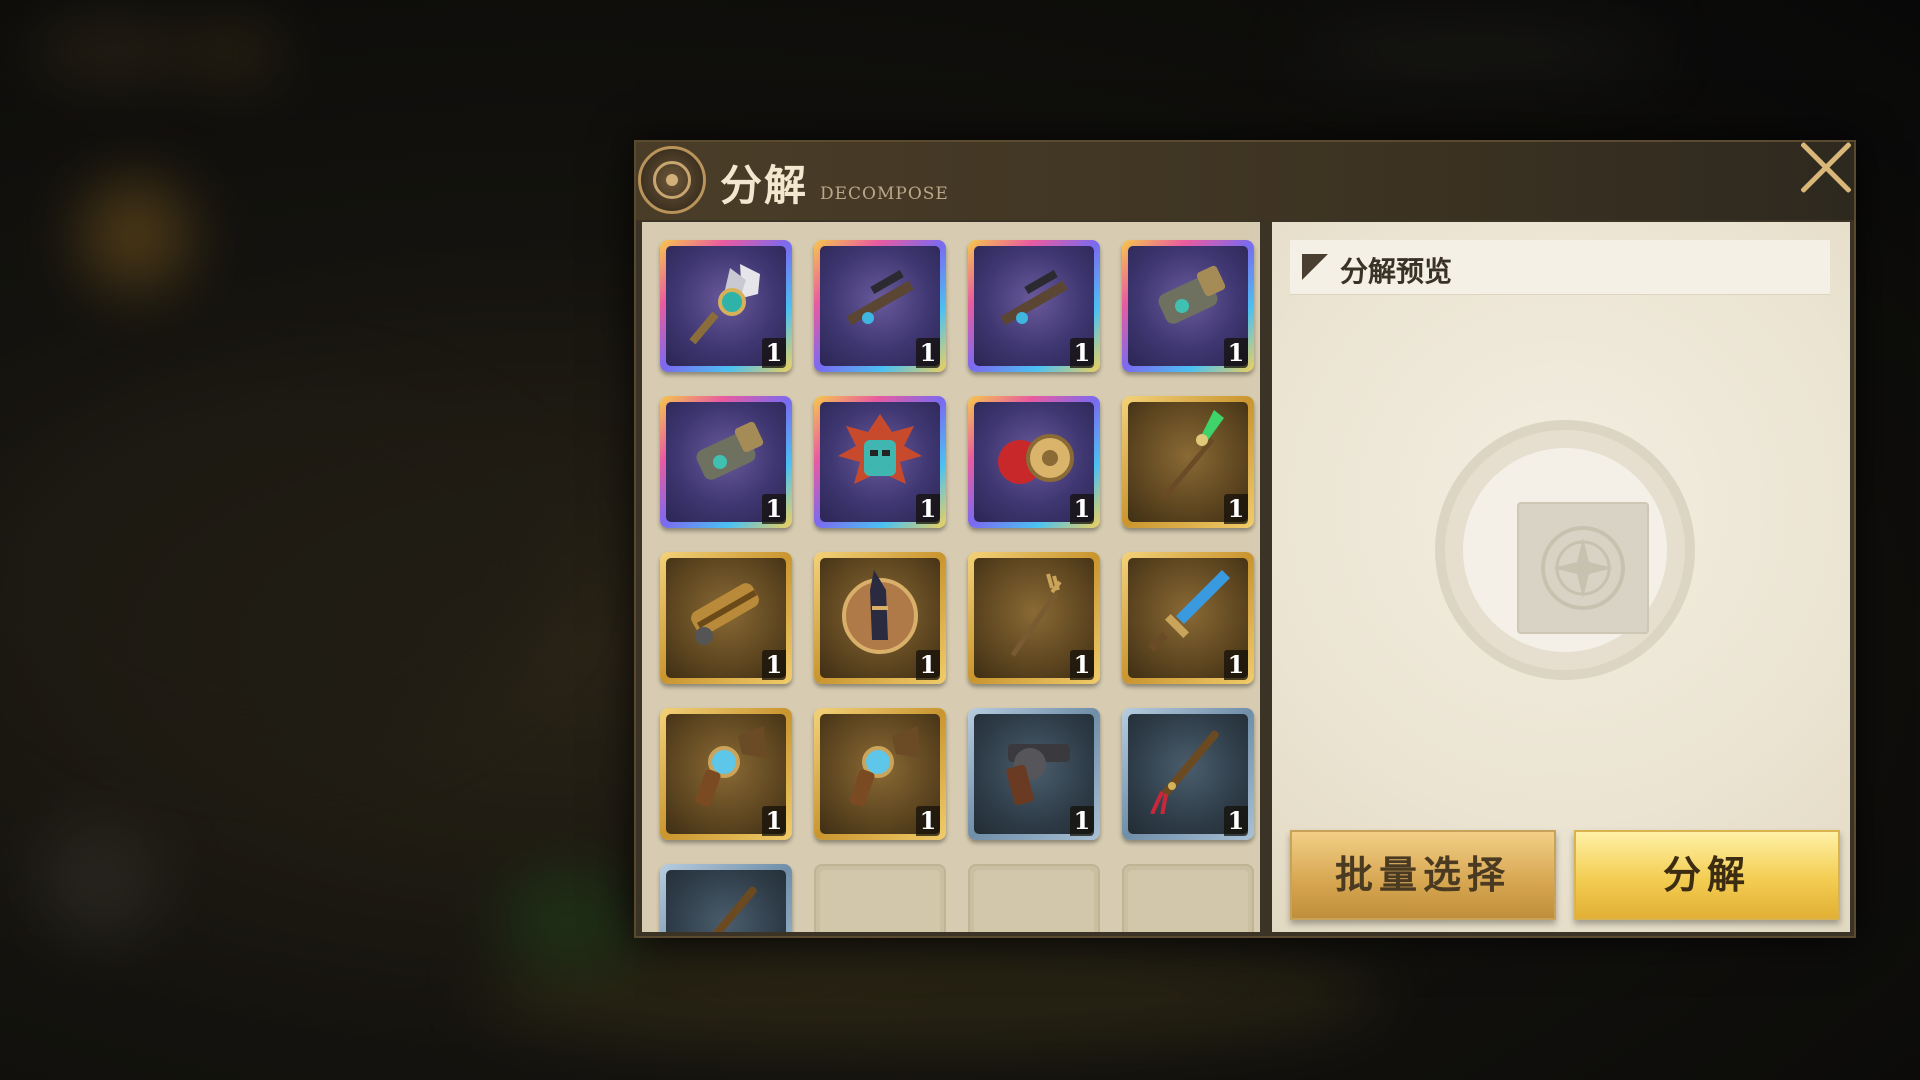 This screenshot has width=1920, height=1080. I want to click on preview-ring, so click(1565, 550).